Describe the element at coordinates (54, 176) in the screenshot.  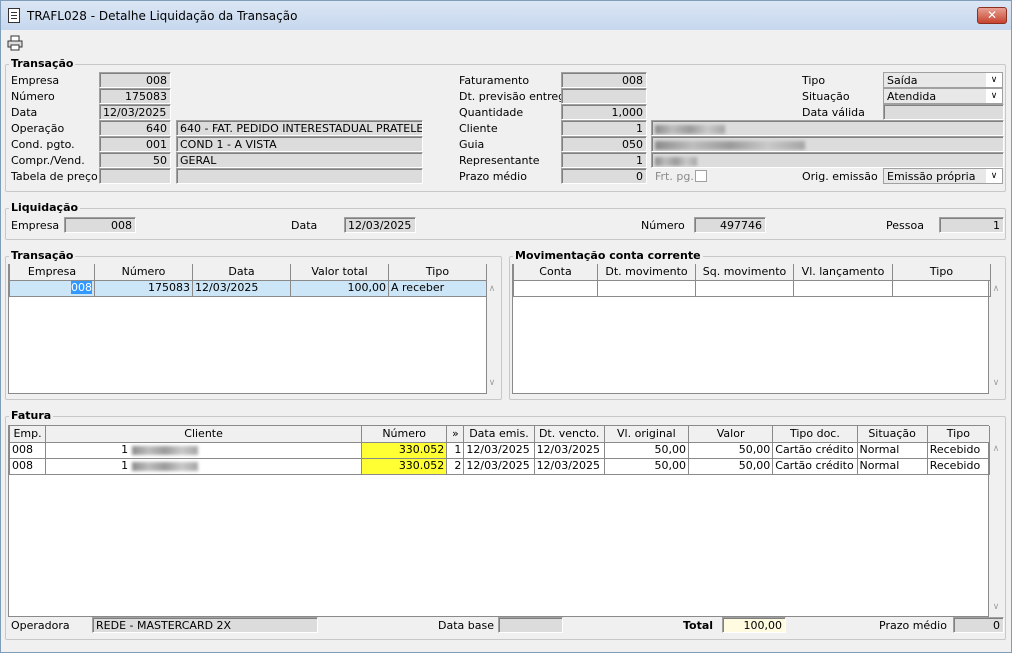
I see `tabela-preco-label: Tabela de preço` at that location.